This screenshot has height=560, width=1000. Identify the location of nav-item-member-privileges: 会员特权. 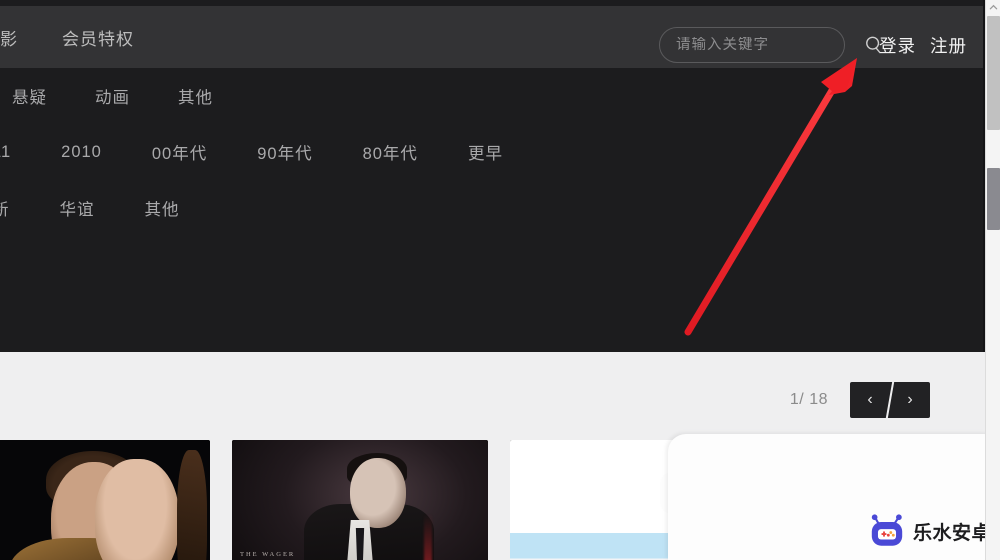
(98, 37).